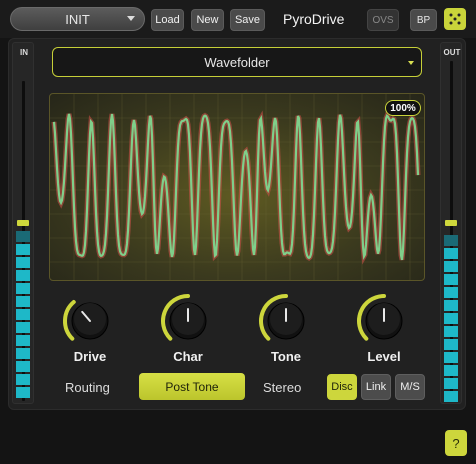 The image size is (476, 464). I want to click on input-gain-handle, so click(23, 223).